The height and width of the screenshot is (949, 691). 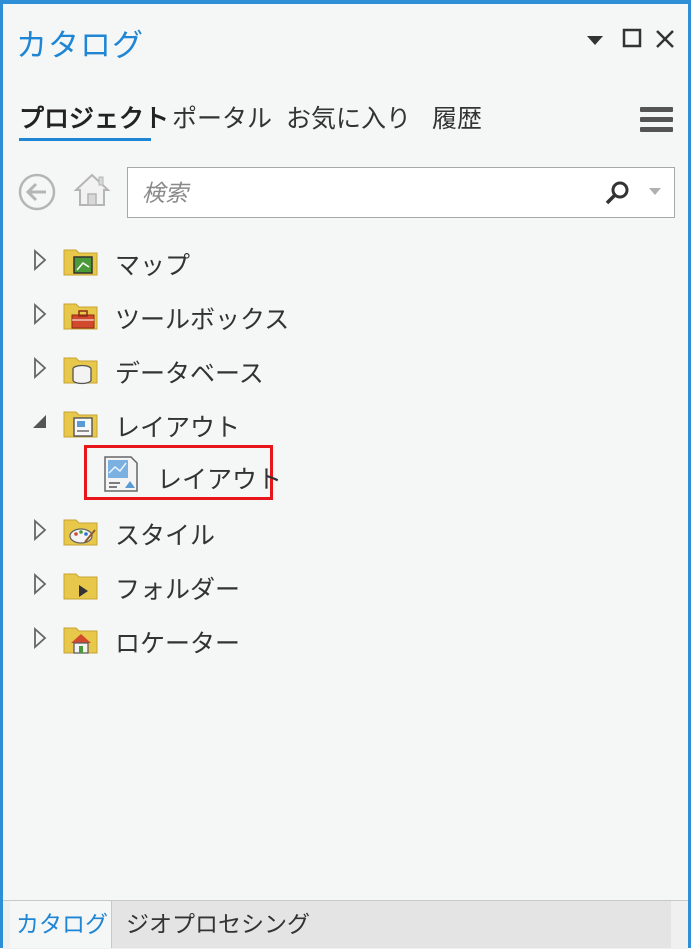 What do you see at coordinates (40, 423) in the screenshot?
I see `collapse-arrow-icon` at bounding box center [40, 423].